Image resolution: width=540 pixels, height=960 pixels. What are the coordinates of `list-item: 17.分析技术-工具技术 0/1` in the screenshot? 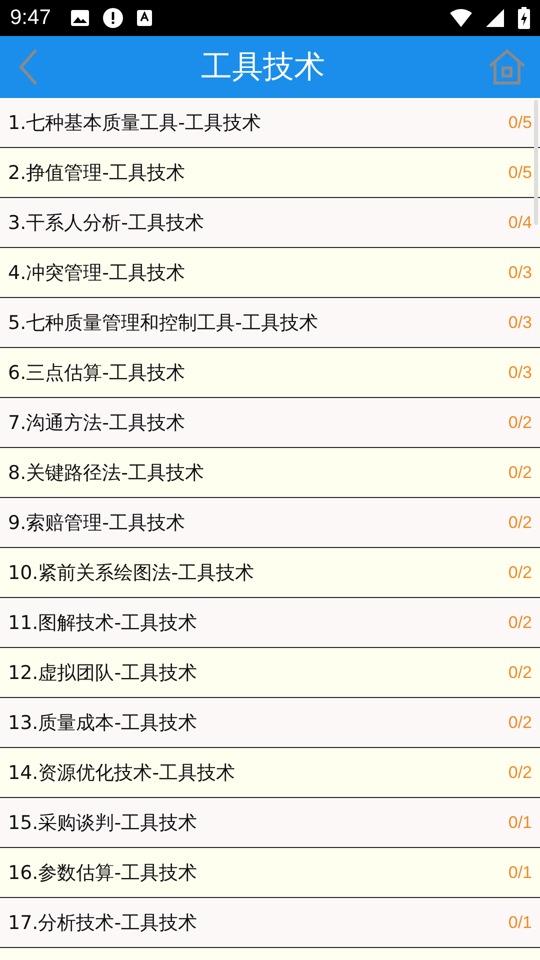 It's located at (270, 923).